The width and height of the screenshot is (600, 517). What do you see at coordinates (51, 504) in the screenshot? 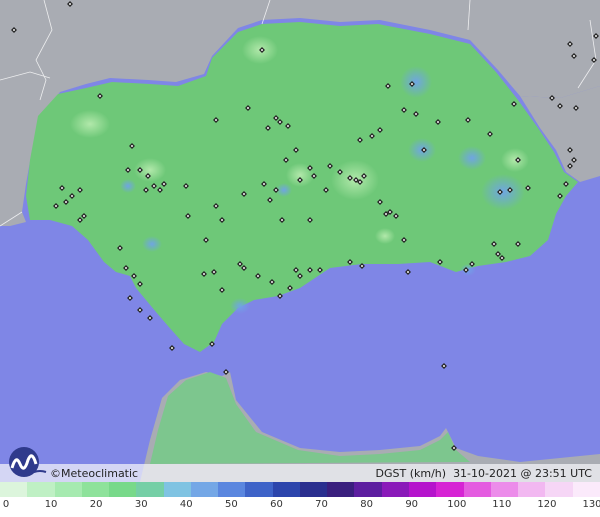
I see `legend-tick-label: 10` at bounding box center [51, 504].